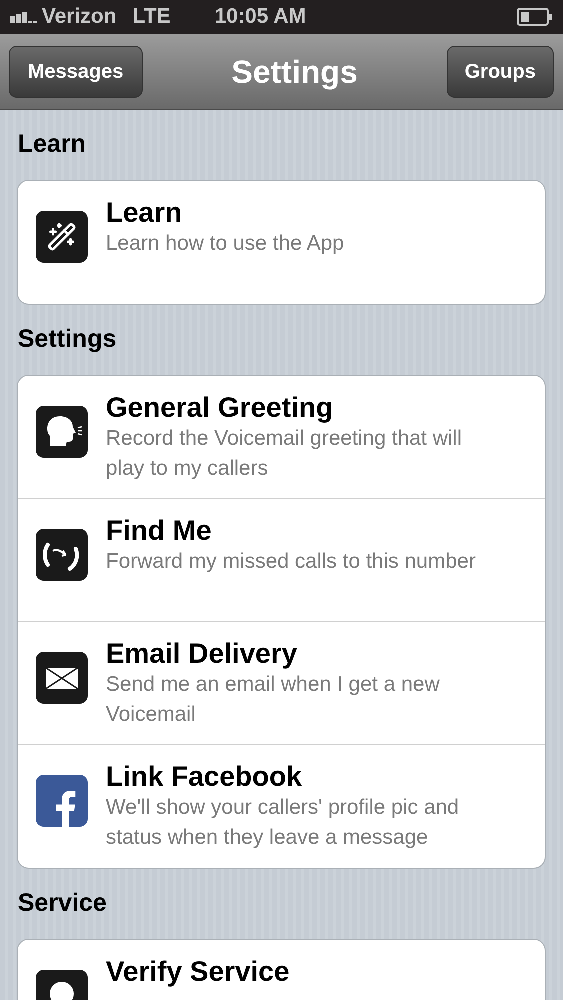  I want to click on nav-title: Settings, so click(295, 72).